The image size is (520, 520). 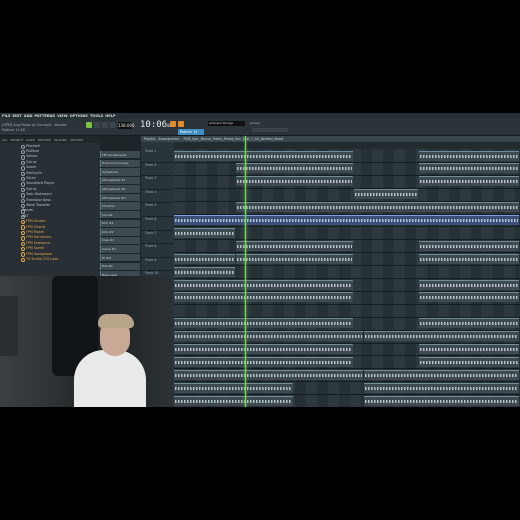 What do you see at coordinates (120, 215) in the screenshot?
I see `channel-button: Chords` at bounding box center [120, 215].